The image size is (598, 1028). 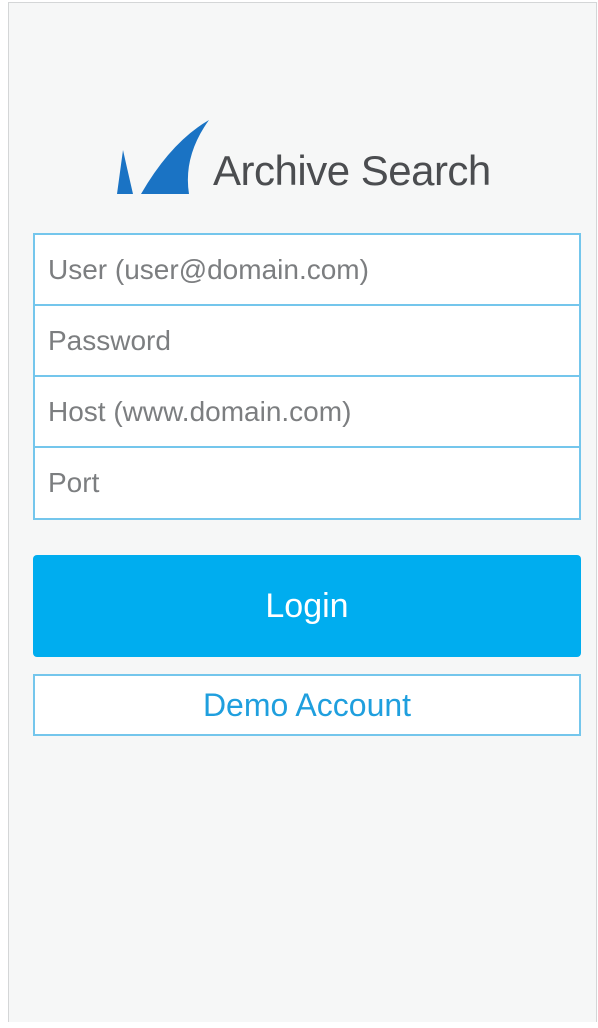 I want to click on host-field-row, so click(x=307, y=412).